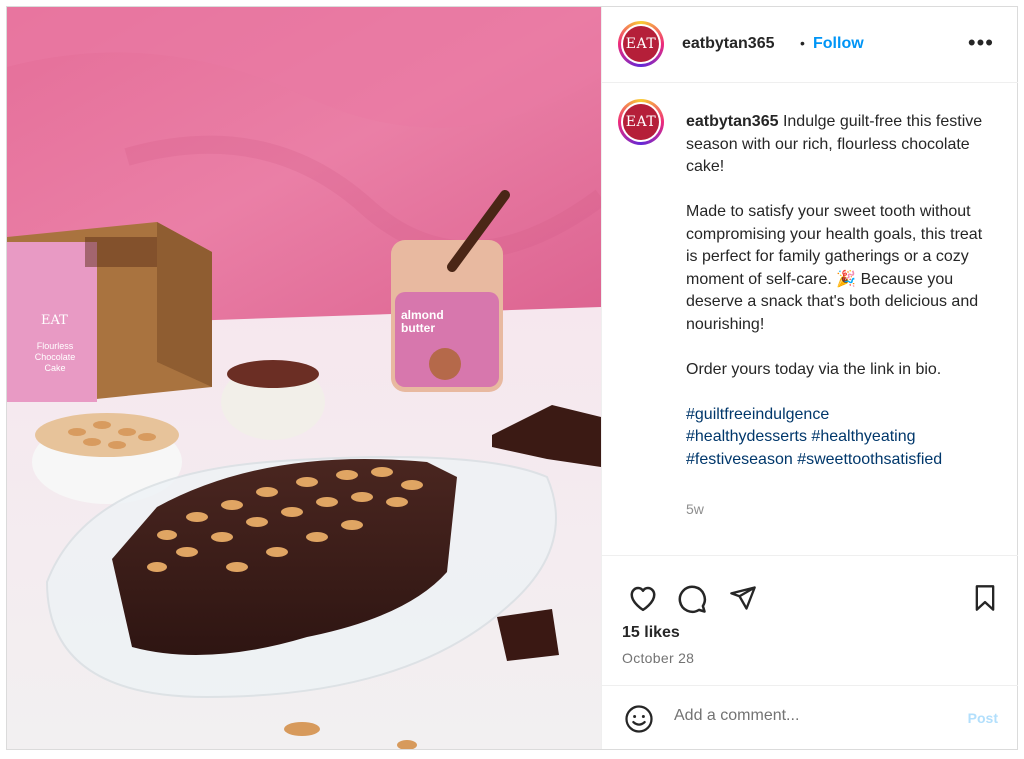 The height and width of the screenshot is (759, 1024). I want to click on share-send-icon, so click(743, 600).